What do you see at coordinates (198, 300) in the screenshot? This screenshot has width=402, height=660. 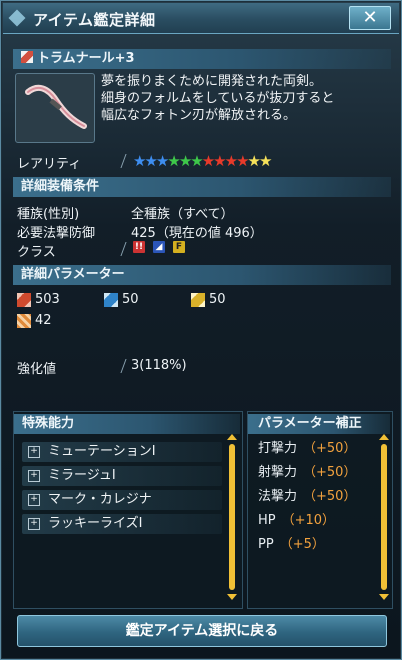 I see `technique-icon` at bounding box center [198, 300].